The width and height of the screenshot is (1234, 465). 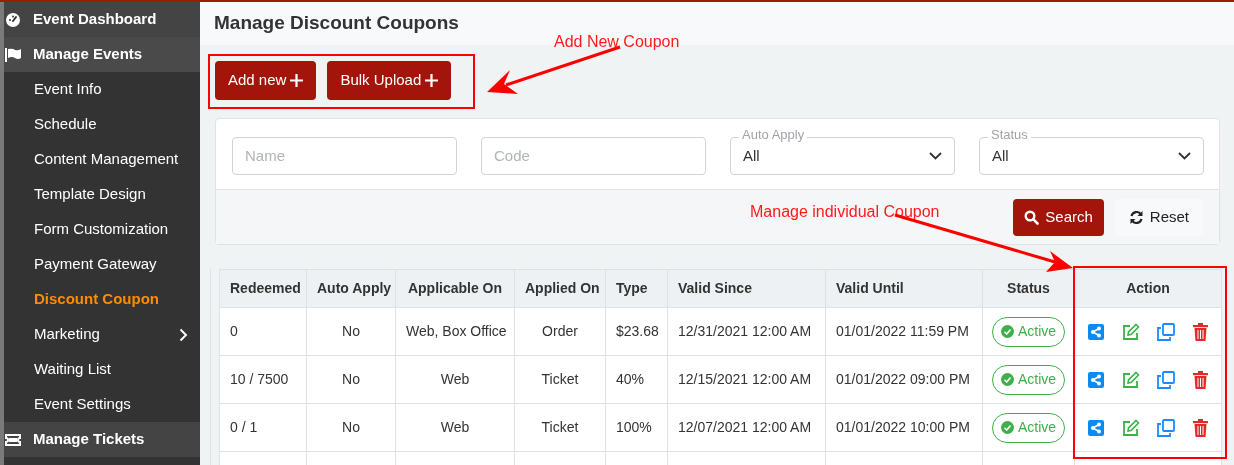 I want to click on table-cell: 01/01/2022 10:00 PM, so click(x=904, y=427).